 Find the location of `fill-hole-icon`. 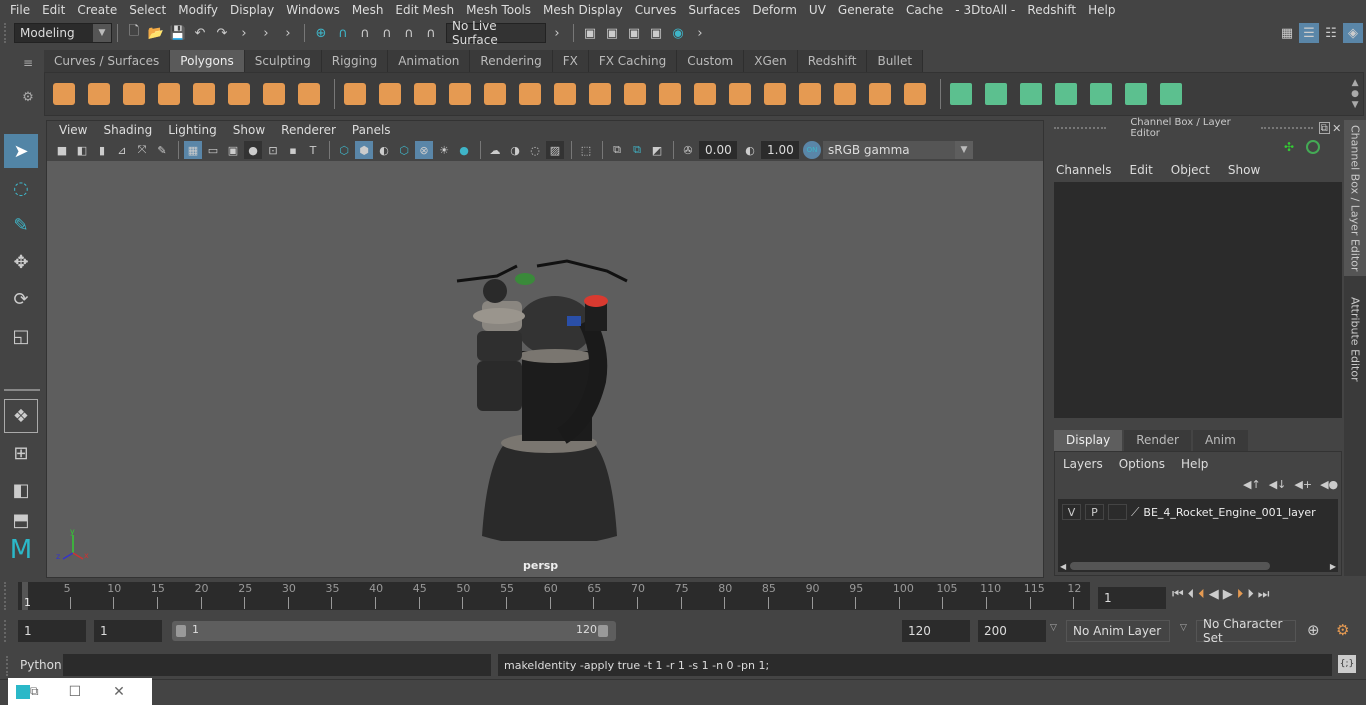

fill-hole-icon is located at coordinates (670, 94).